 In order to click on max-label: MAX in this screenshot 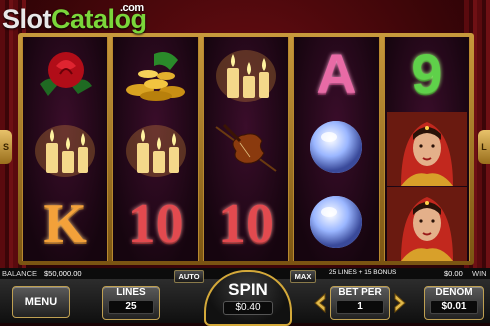, I will do `click(303, 276)`.